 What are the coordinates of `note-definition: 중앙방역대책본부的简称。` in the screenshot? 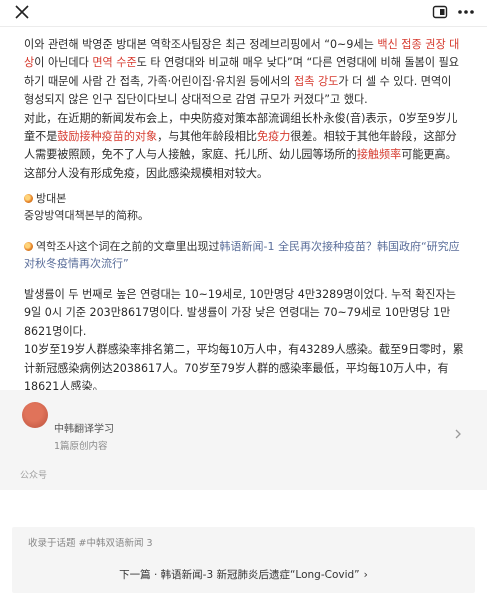 It's located at (86, 215).